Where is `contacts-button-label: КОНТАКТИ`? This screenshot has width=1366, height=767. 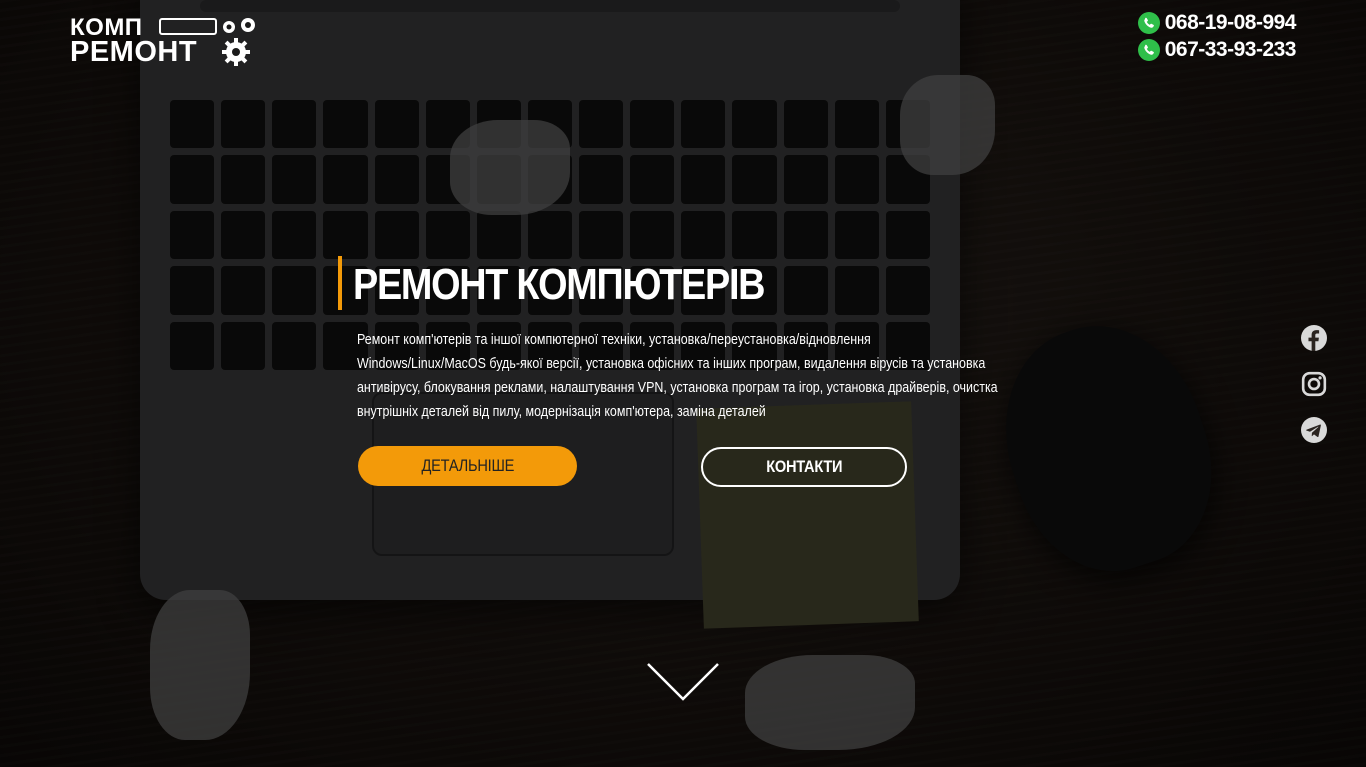
contacts-button-label: КОНТАКТИ is located at coordinates (804, 466).